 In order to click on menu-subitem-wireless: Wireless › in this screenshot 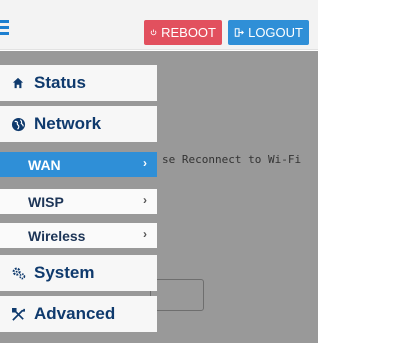, I will do `click(78, 235)`.